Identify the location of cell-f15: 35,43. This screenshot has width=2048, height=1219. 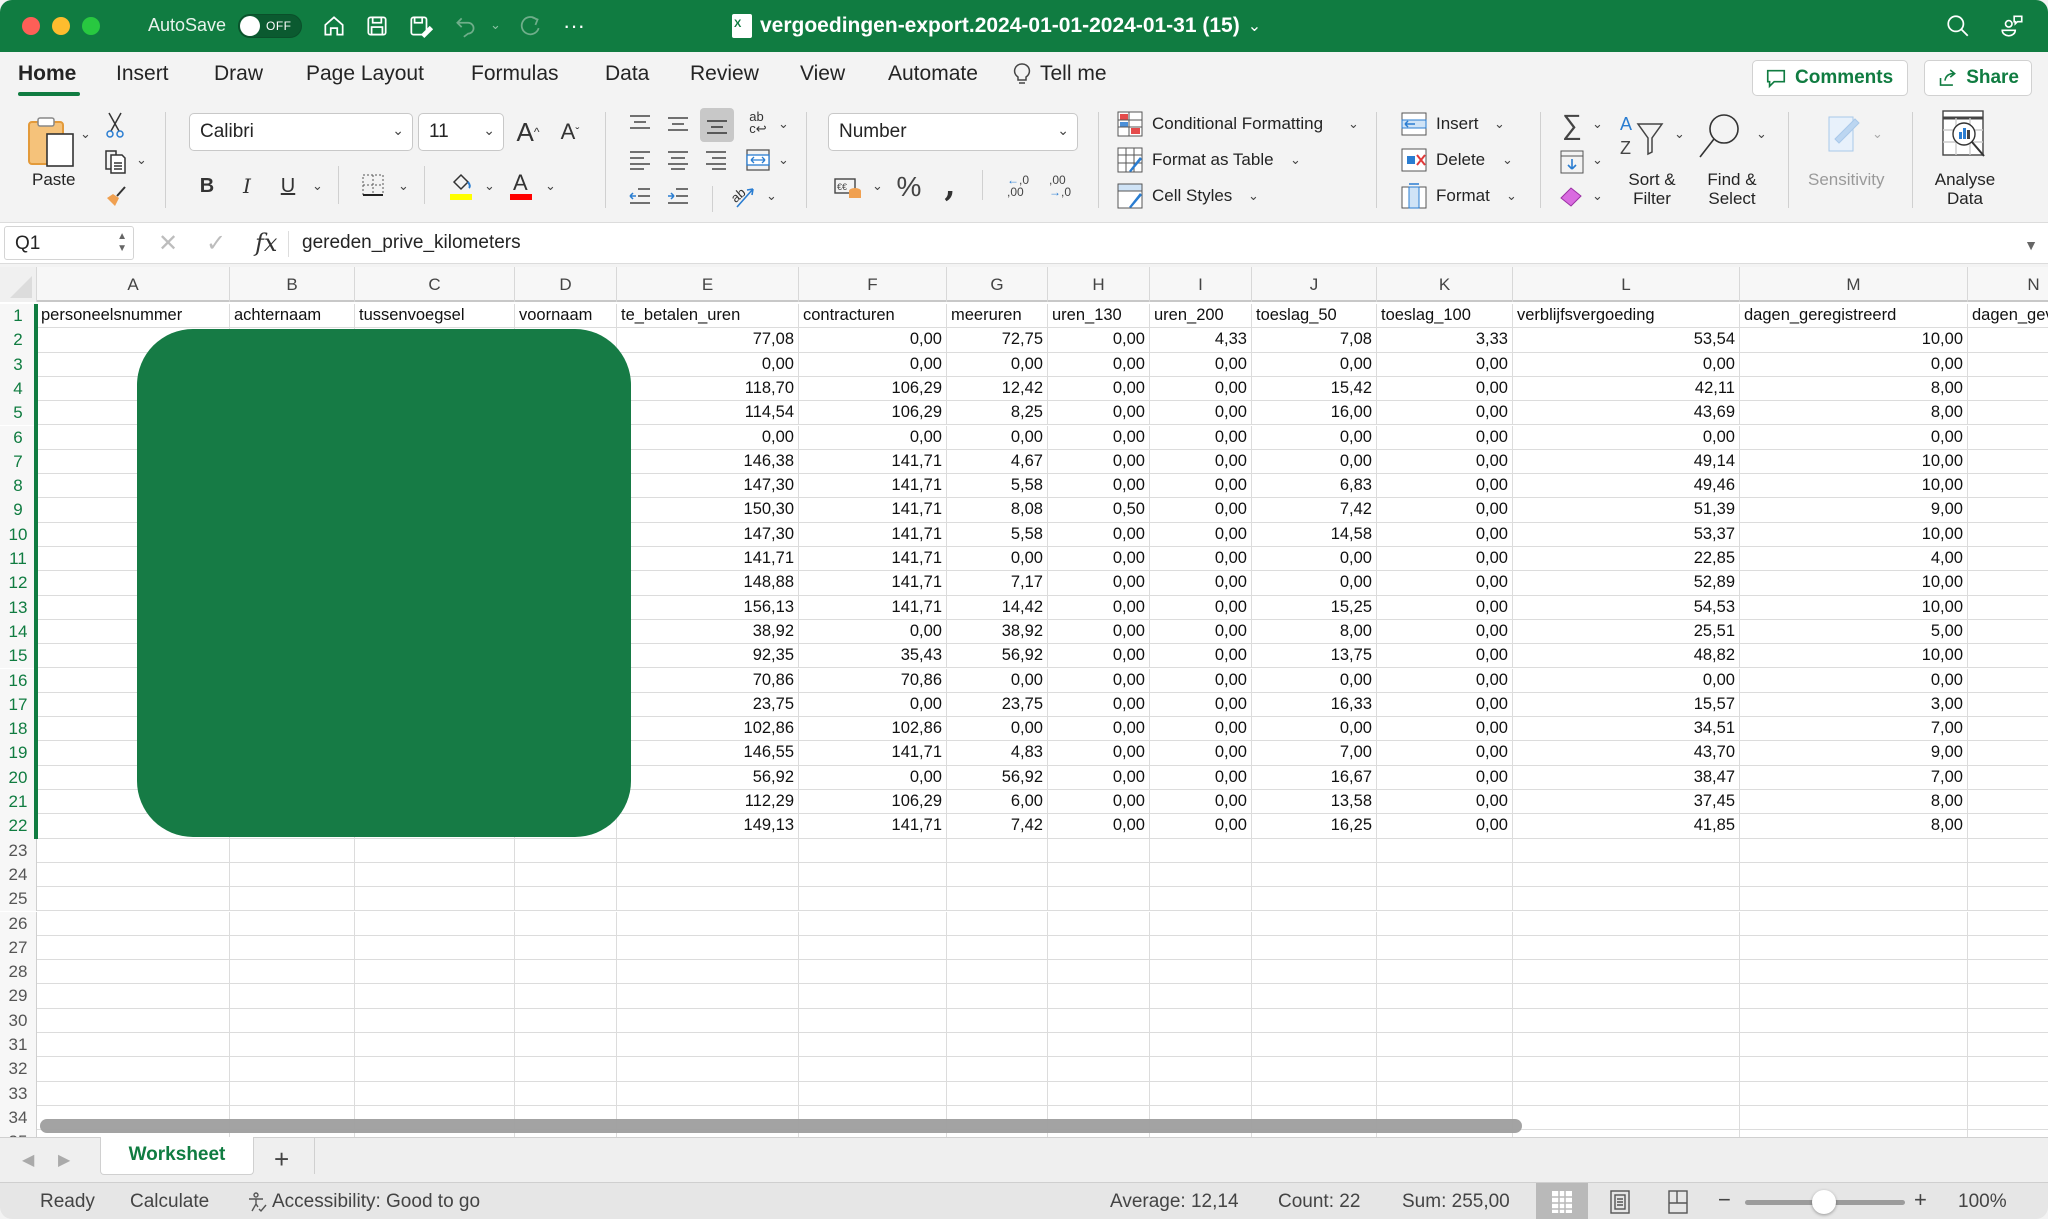
(873, 656).